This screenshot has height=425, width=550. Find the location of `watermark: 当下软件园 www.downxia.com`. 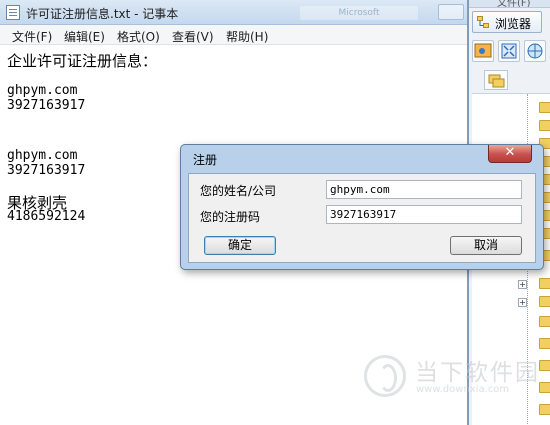

watermark: 当下软件园 www.downxia.com is located at coordinates (452, 378).